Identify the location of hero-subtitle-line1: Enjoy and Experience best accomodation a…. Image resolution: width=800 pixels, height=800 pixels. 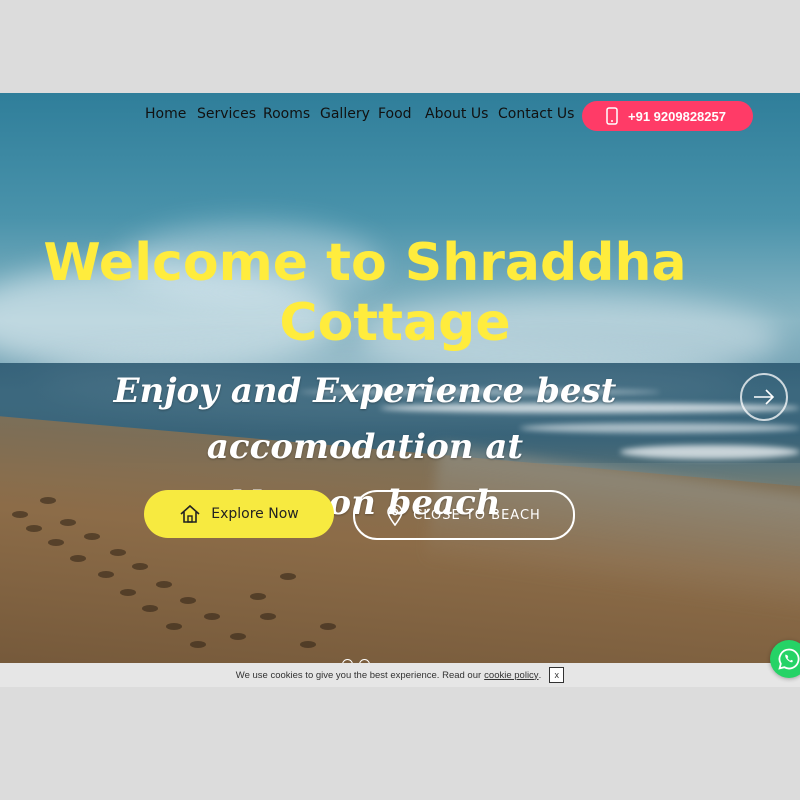
(365, 419).